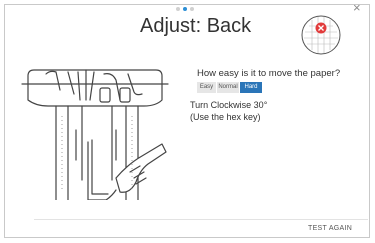  What do you see at coordinates (229, 105) in the screenshot?
I see `instruction-rotation: Turn Clockwise 30°` at bounding box center [229, 105].